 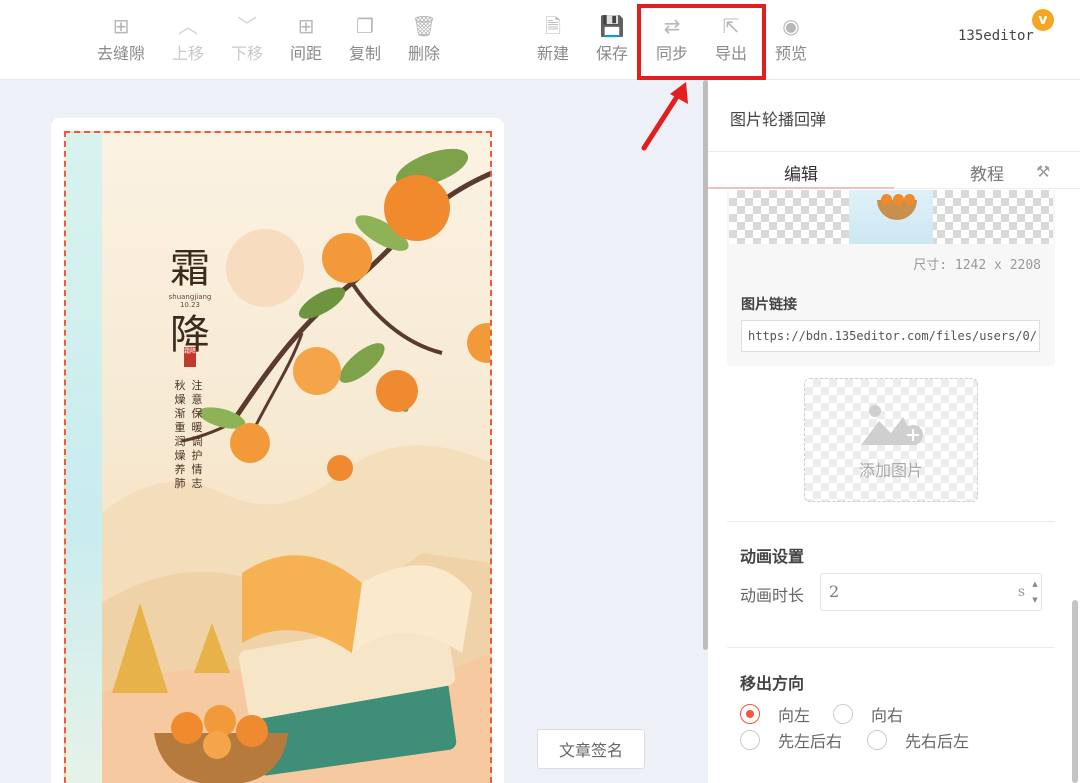 I want to click on poster-seal: 霜降, so click(x=190, y=357).